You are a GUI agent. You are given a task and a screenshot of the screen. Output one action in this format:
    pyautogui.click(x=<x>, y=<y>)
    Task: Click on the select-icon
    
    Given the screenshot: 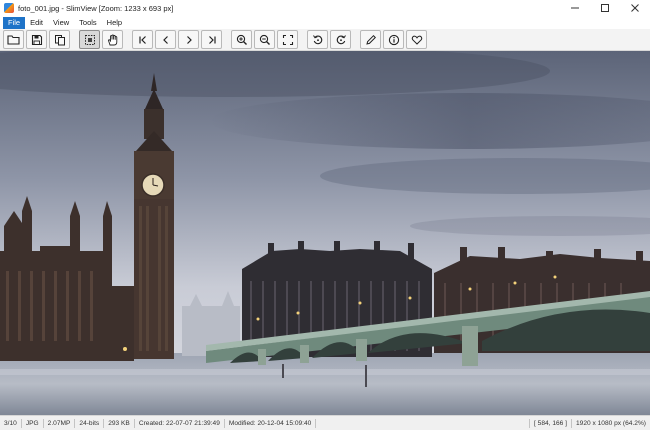 What is the action you would take?
    pyautogui.click(x=89, y=39)
    